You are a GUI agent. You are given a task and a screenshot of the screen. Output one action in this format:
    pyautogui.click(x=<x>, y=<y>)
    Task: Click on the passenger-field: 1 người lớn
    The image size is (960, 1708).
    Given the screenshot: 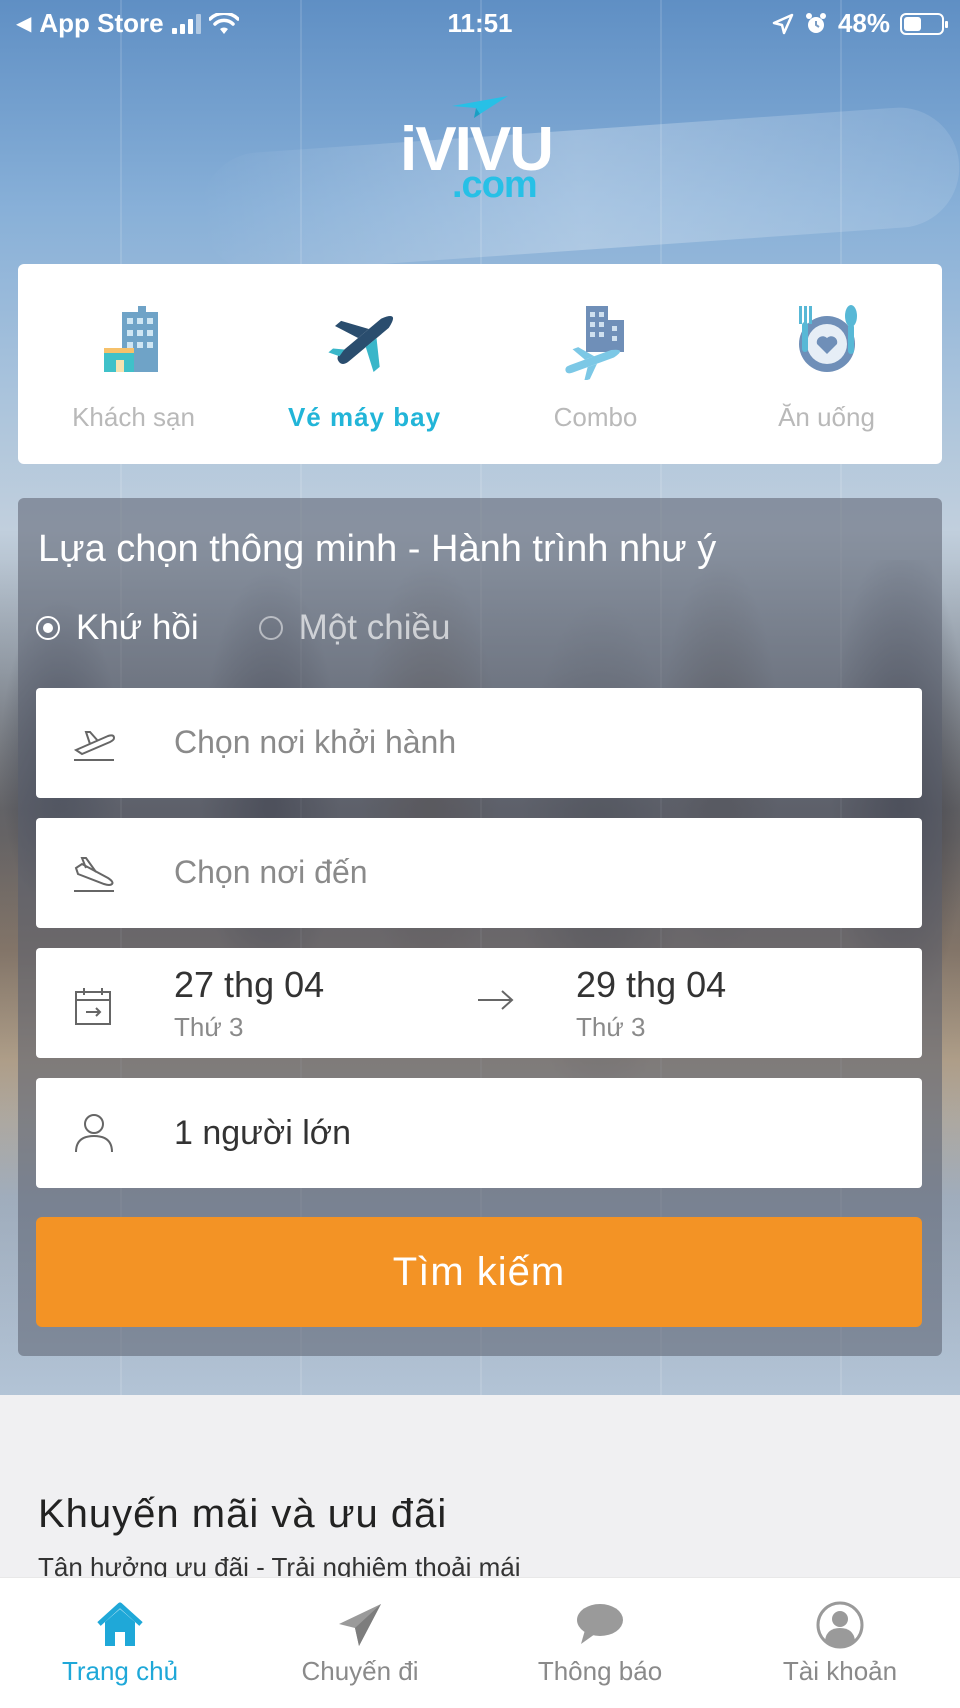 What is the action you would take?
    pyautogui.click(x=479, y=1133)
    